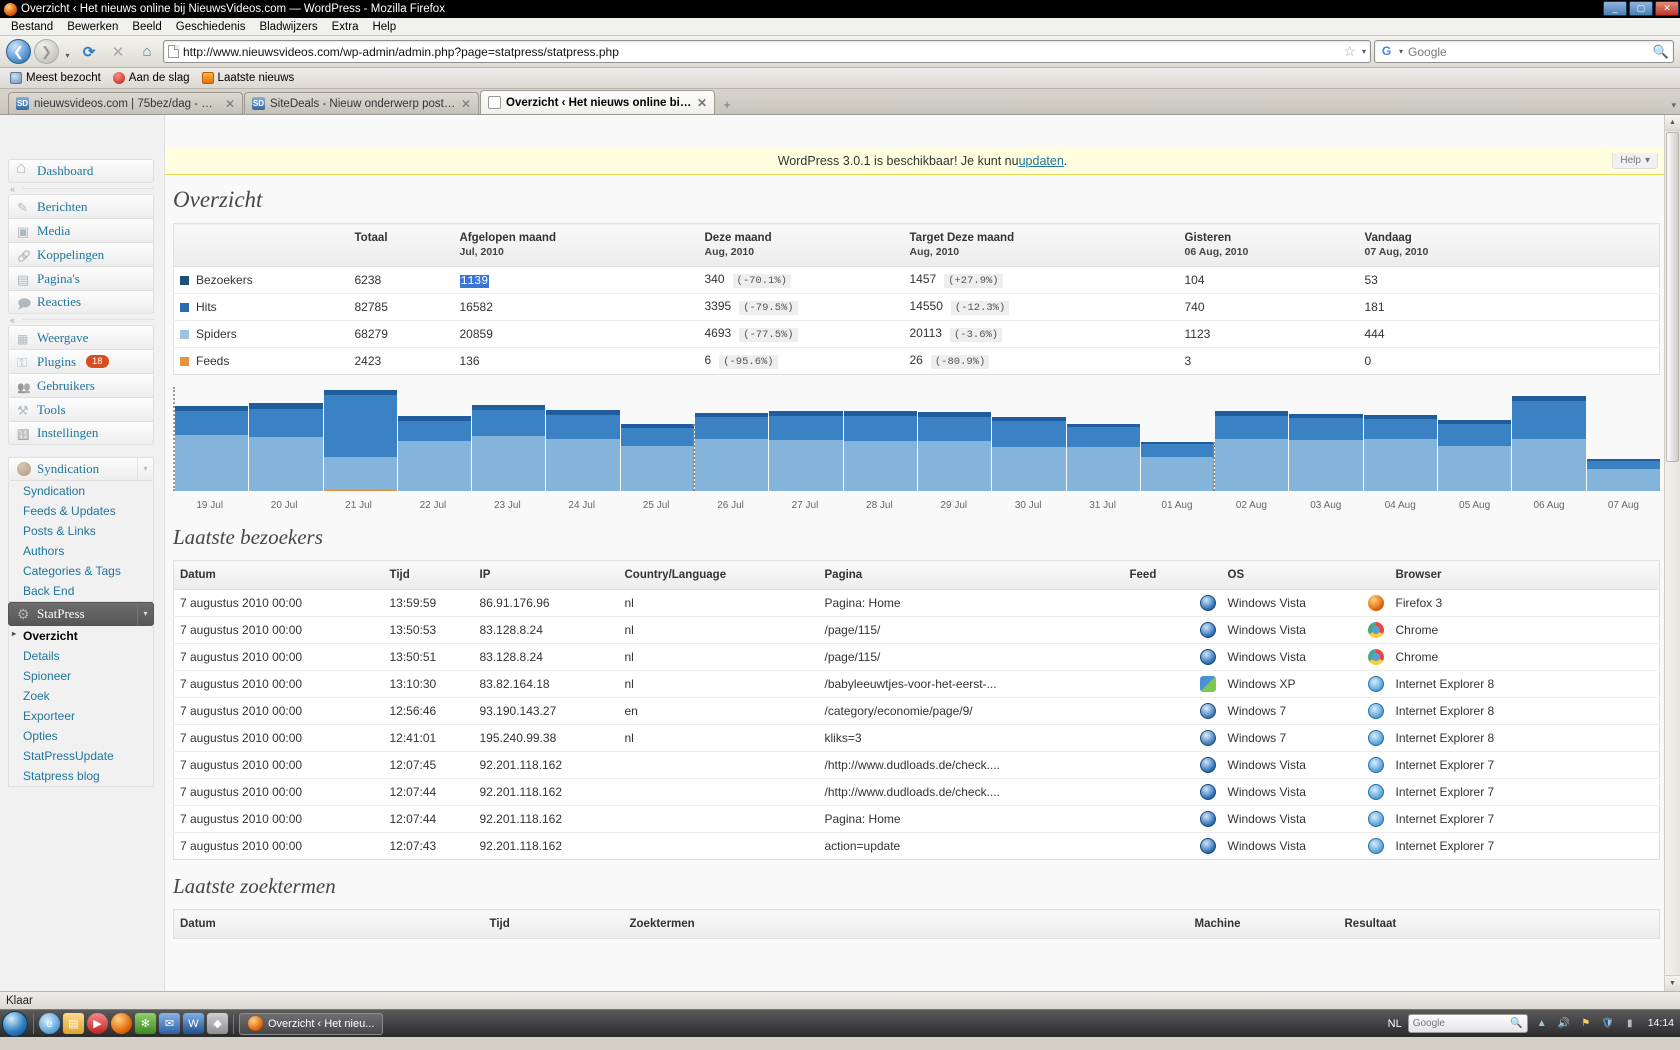  I want to click on app-icon: ◆, so click(217, 1023).